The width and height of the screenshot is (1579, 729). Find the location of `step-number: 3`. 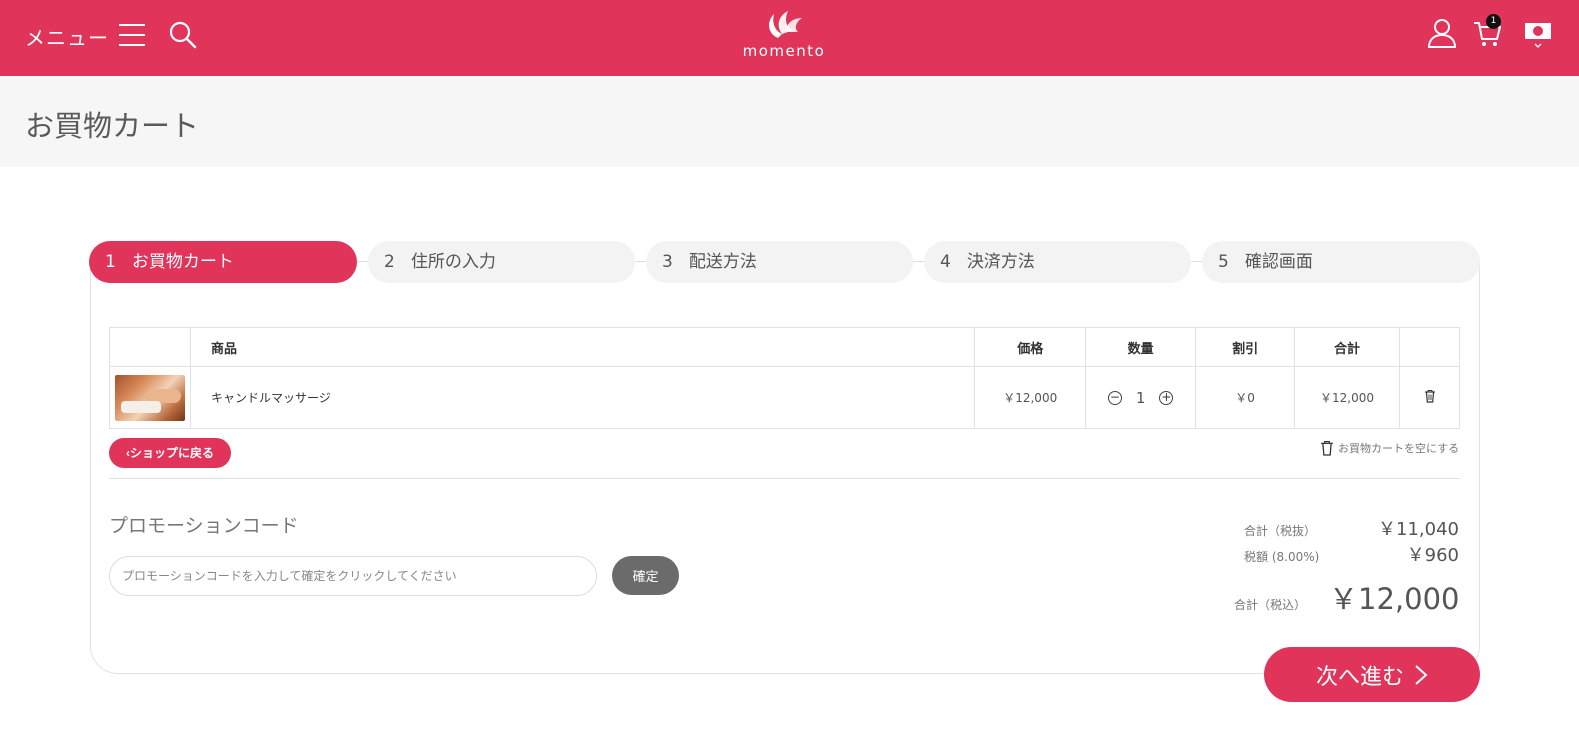

step-number: 3 is located at coordinates (667, 262).